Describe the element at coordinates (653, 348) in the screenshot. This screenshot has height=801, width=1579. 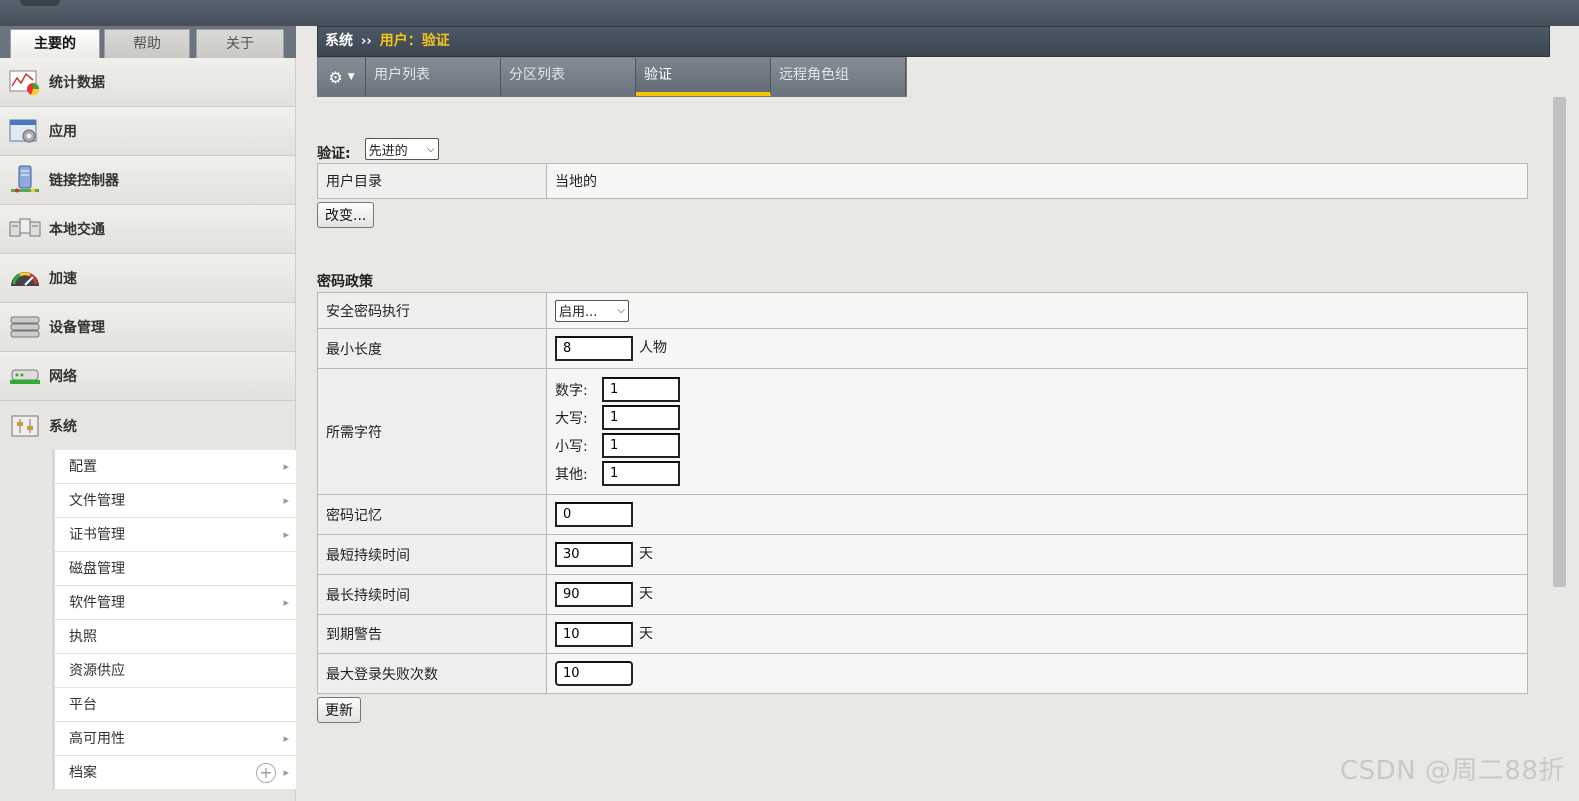
I see `min-length-unit: 人物` at that location.